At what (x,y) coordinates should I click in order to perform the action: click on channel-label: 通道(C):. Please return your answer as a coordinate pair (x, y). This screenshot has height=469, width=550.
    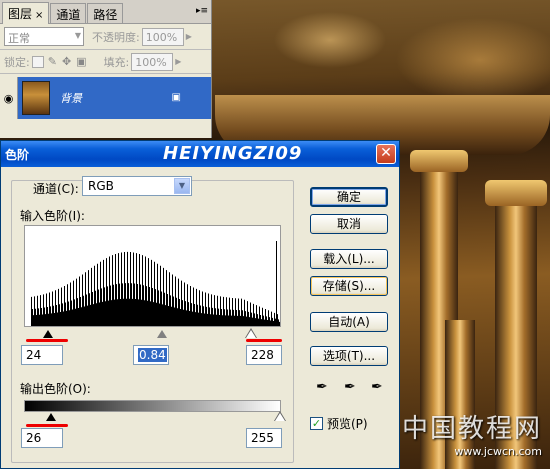
    Looking at the image, I should click on (56, 189).